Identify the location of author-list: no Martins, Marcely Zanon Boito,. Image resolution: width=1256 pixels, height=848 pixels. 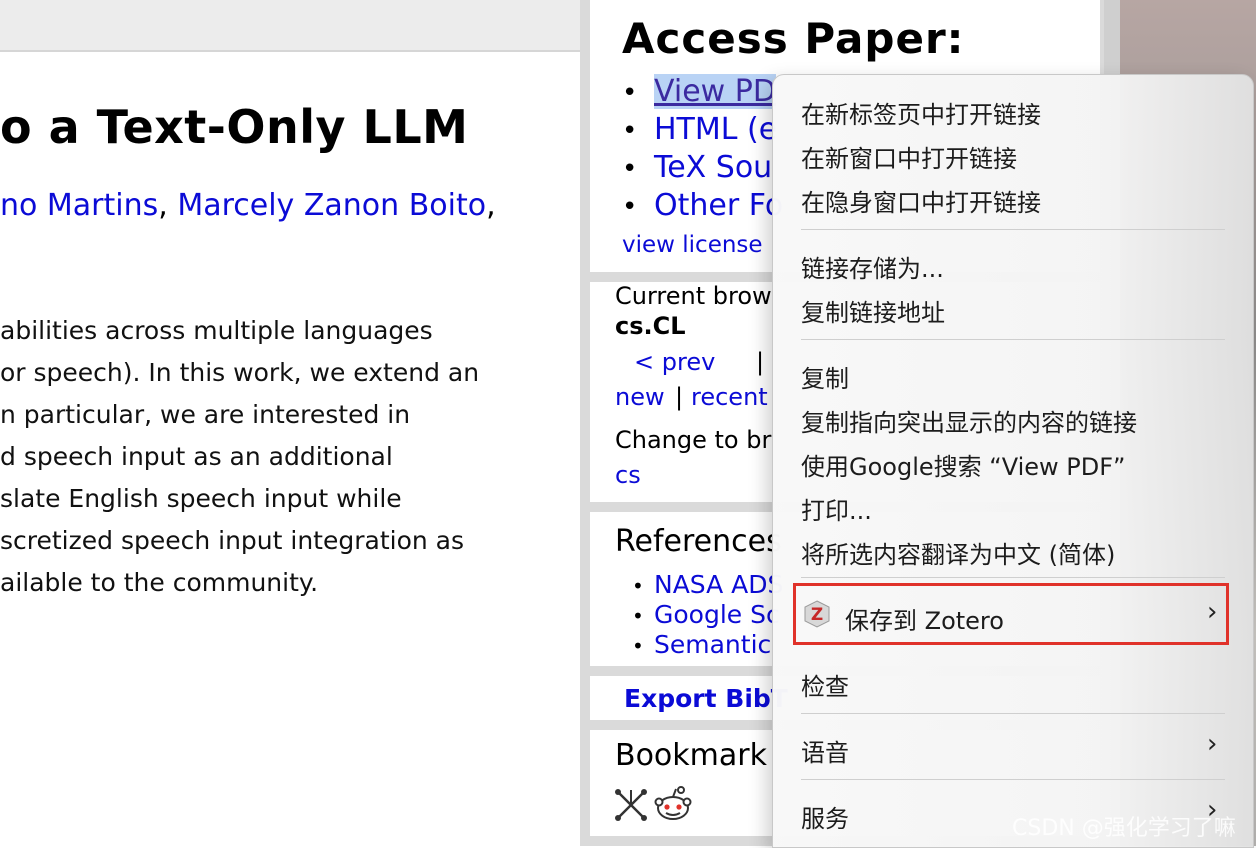
(248, 205).